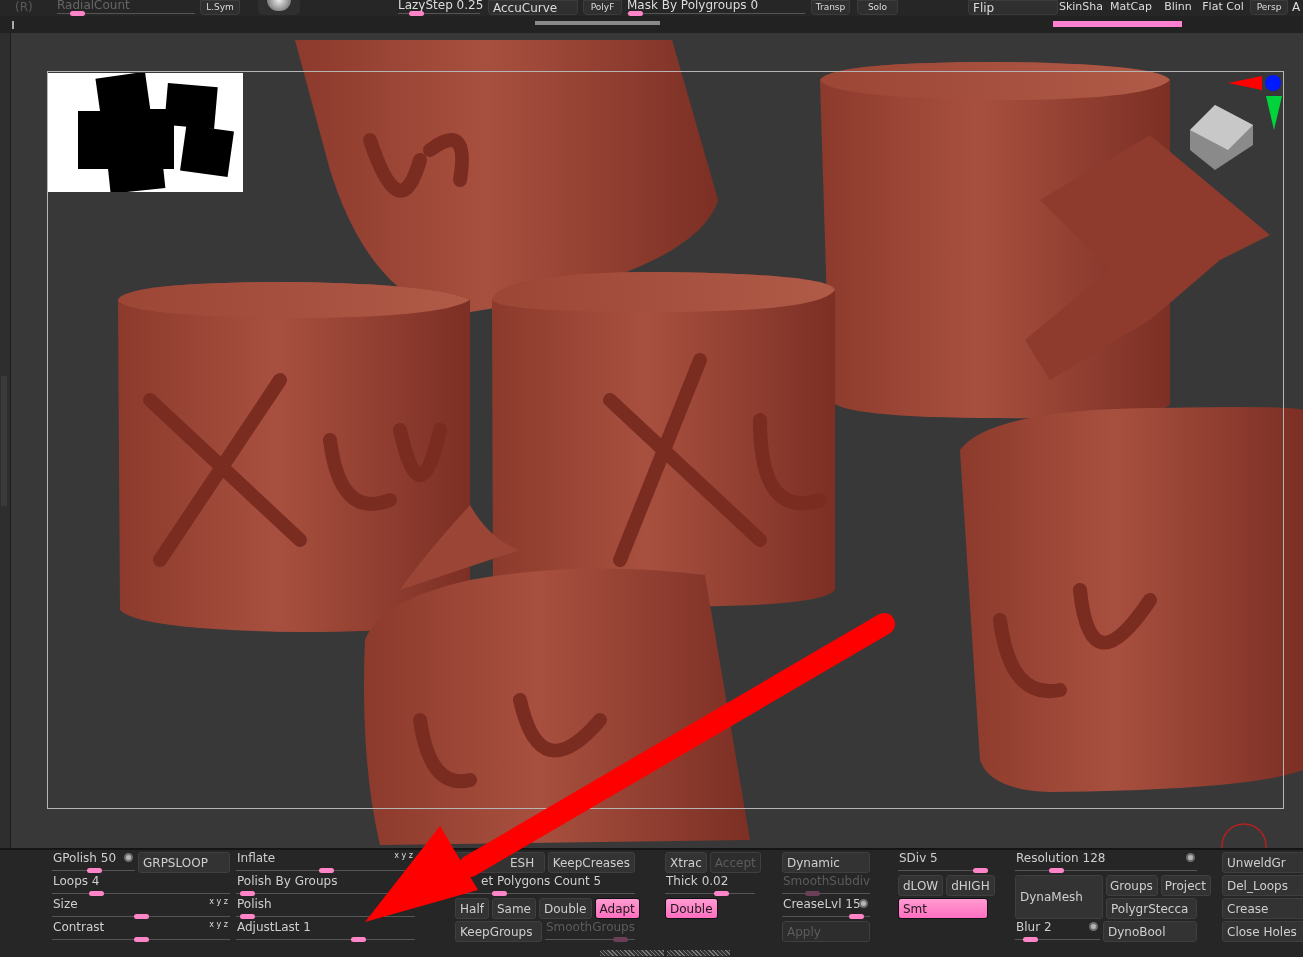  Describe the element at coordinates (1262, 862) in the screenshot. I see `panel-button: UnweldGr` at that location.